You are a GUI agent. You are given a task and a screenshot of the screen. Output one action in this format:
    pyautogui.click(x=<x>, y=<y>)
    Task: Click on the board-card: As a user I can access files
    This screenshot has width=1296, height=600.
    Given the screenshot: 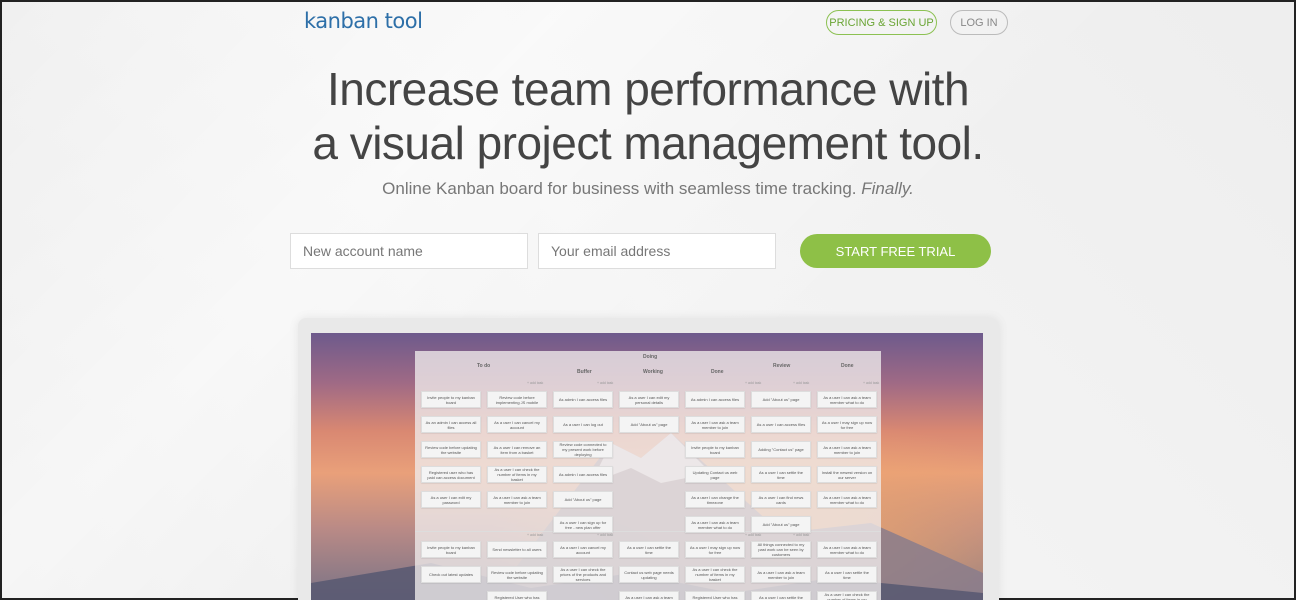 What is the action you would take?
    pyautogui.click(x=781, y=424)
    